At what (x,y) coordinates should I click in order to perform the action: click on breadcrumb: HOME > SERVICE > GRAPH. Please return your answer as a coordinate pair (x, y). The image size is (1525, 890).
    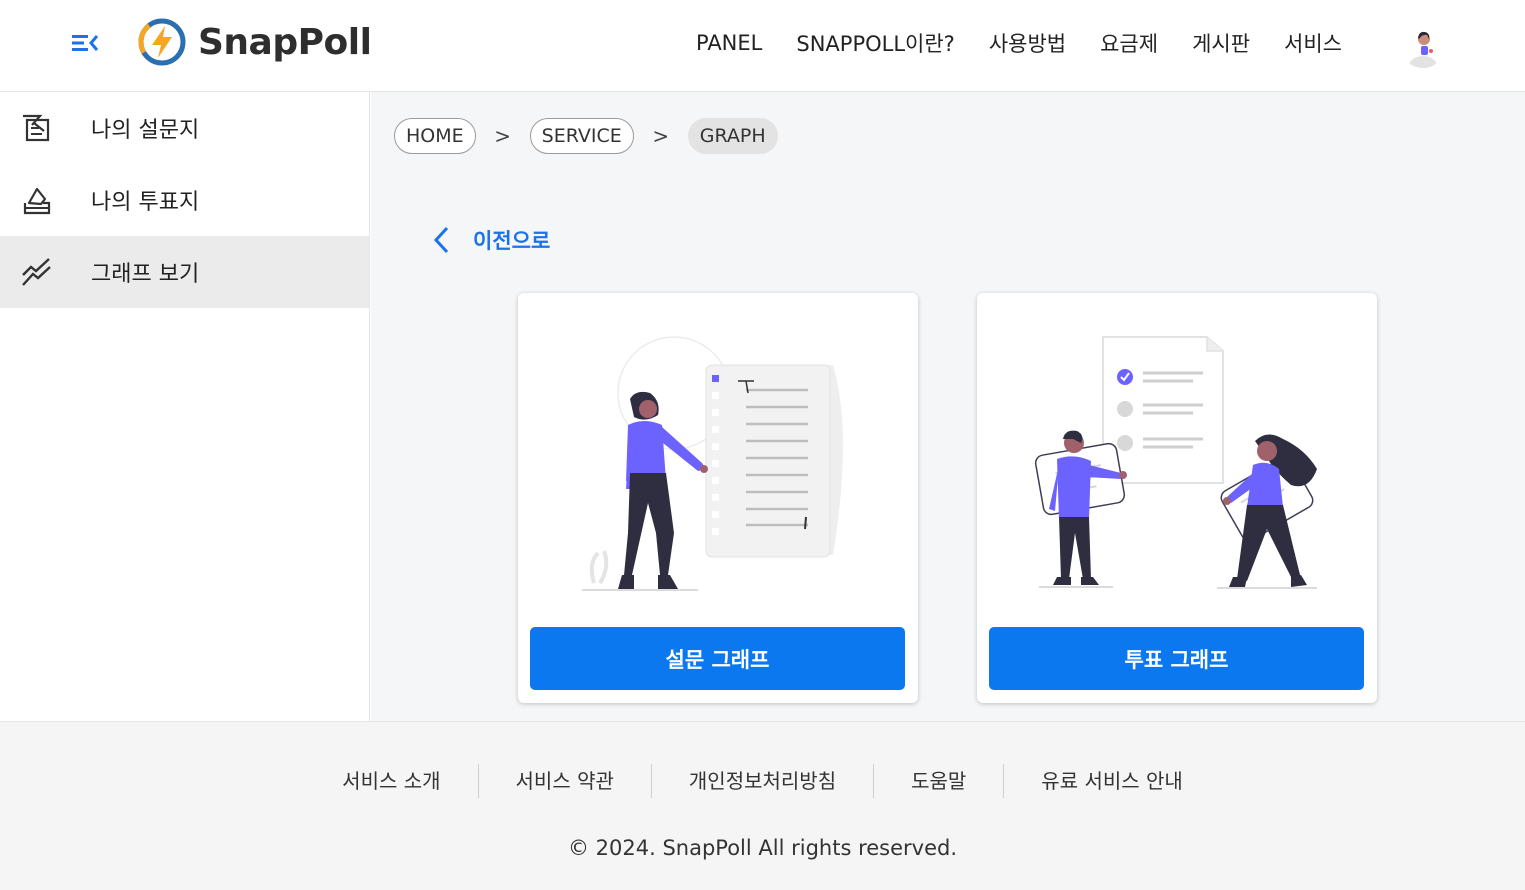
    Looking at the image, I should click on (586, 136).